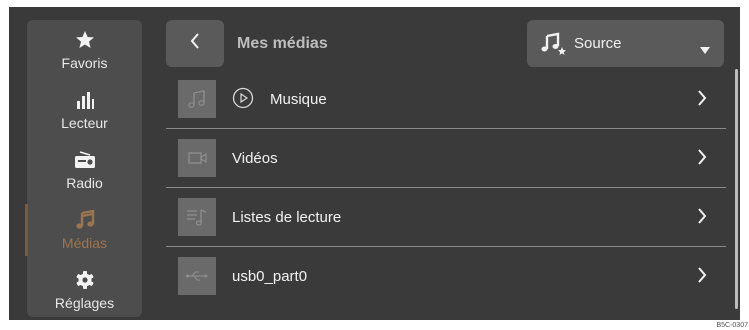 The height and width of the screenshot is (330, 749). Describe the element at coordinates (84, 303) in the screenshot. I see `sidebar-item-label: Réglages` at that location.